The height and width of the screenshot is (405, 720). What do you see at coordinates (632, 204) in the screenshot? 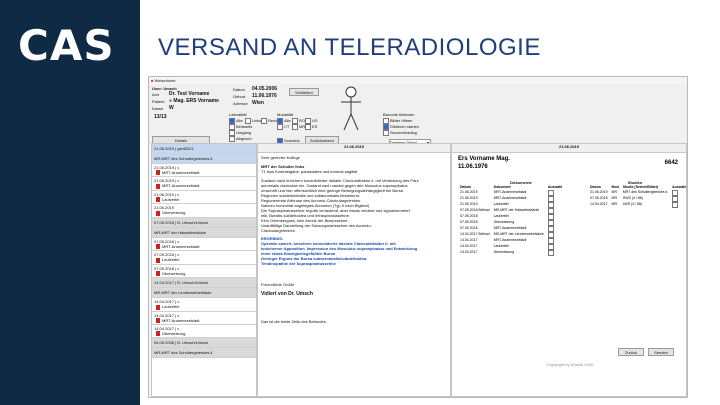
I see `study-name: LWS (4 / 88)` at bounding box center [632, 204].